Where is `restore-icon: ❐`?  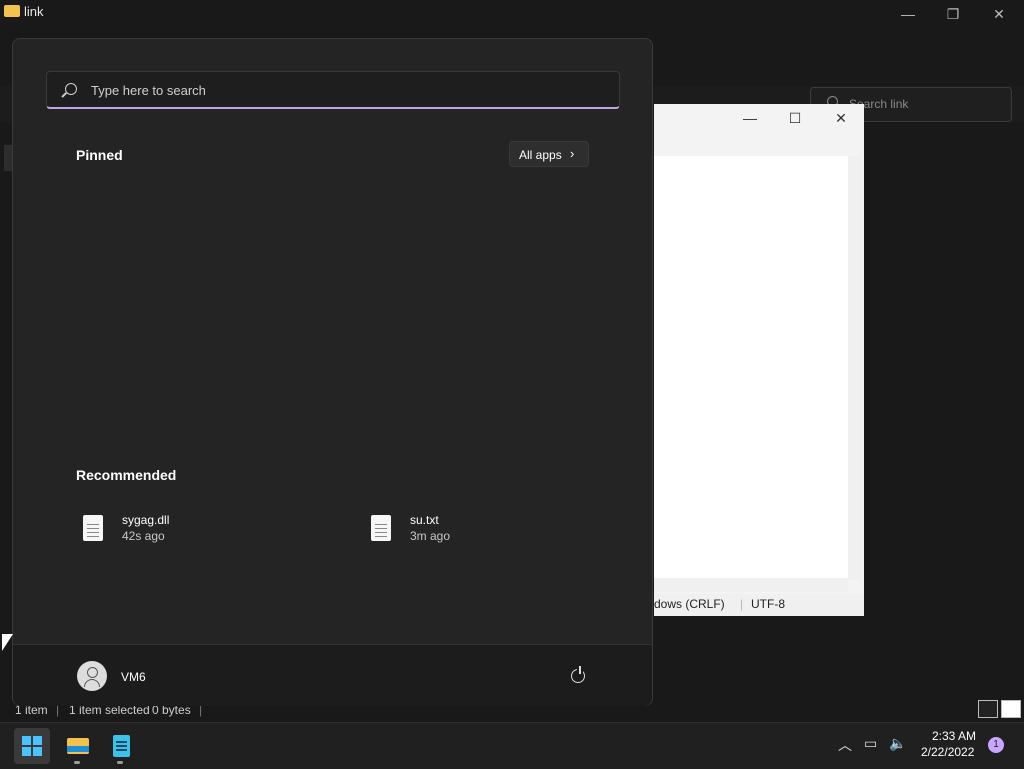 restore-icon: ❐ is located at coordinates (953, 14).